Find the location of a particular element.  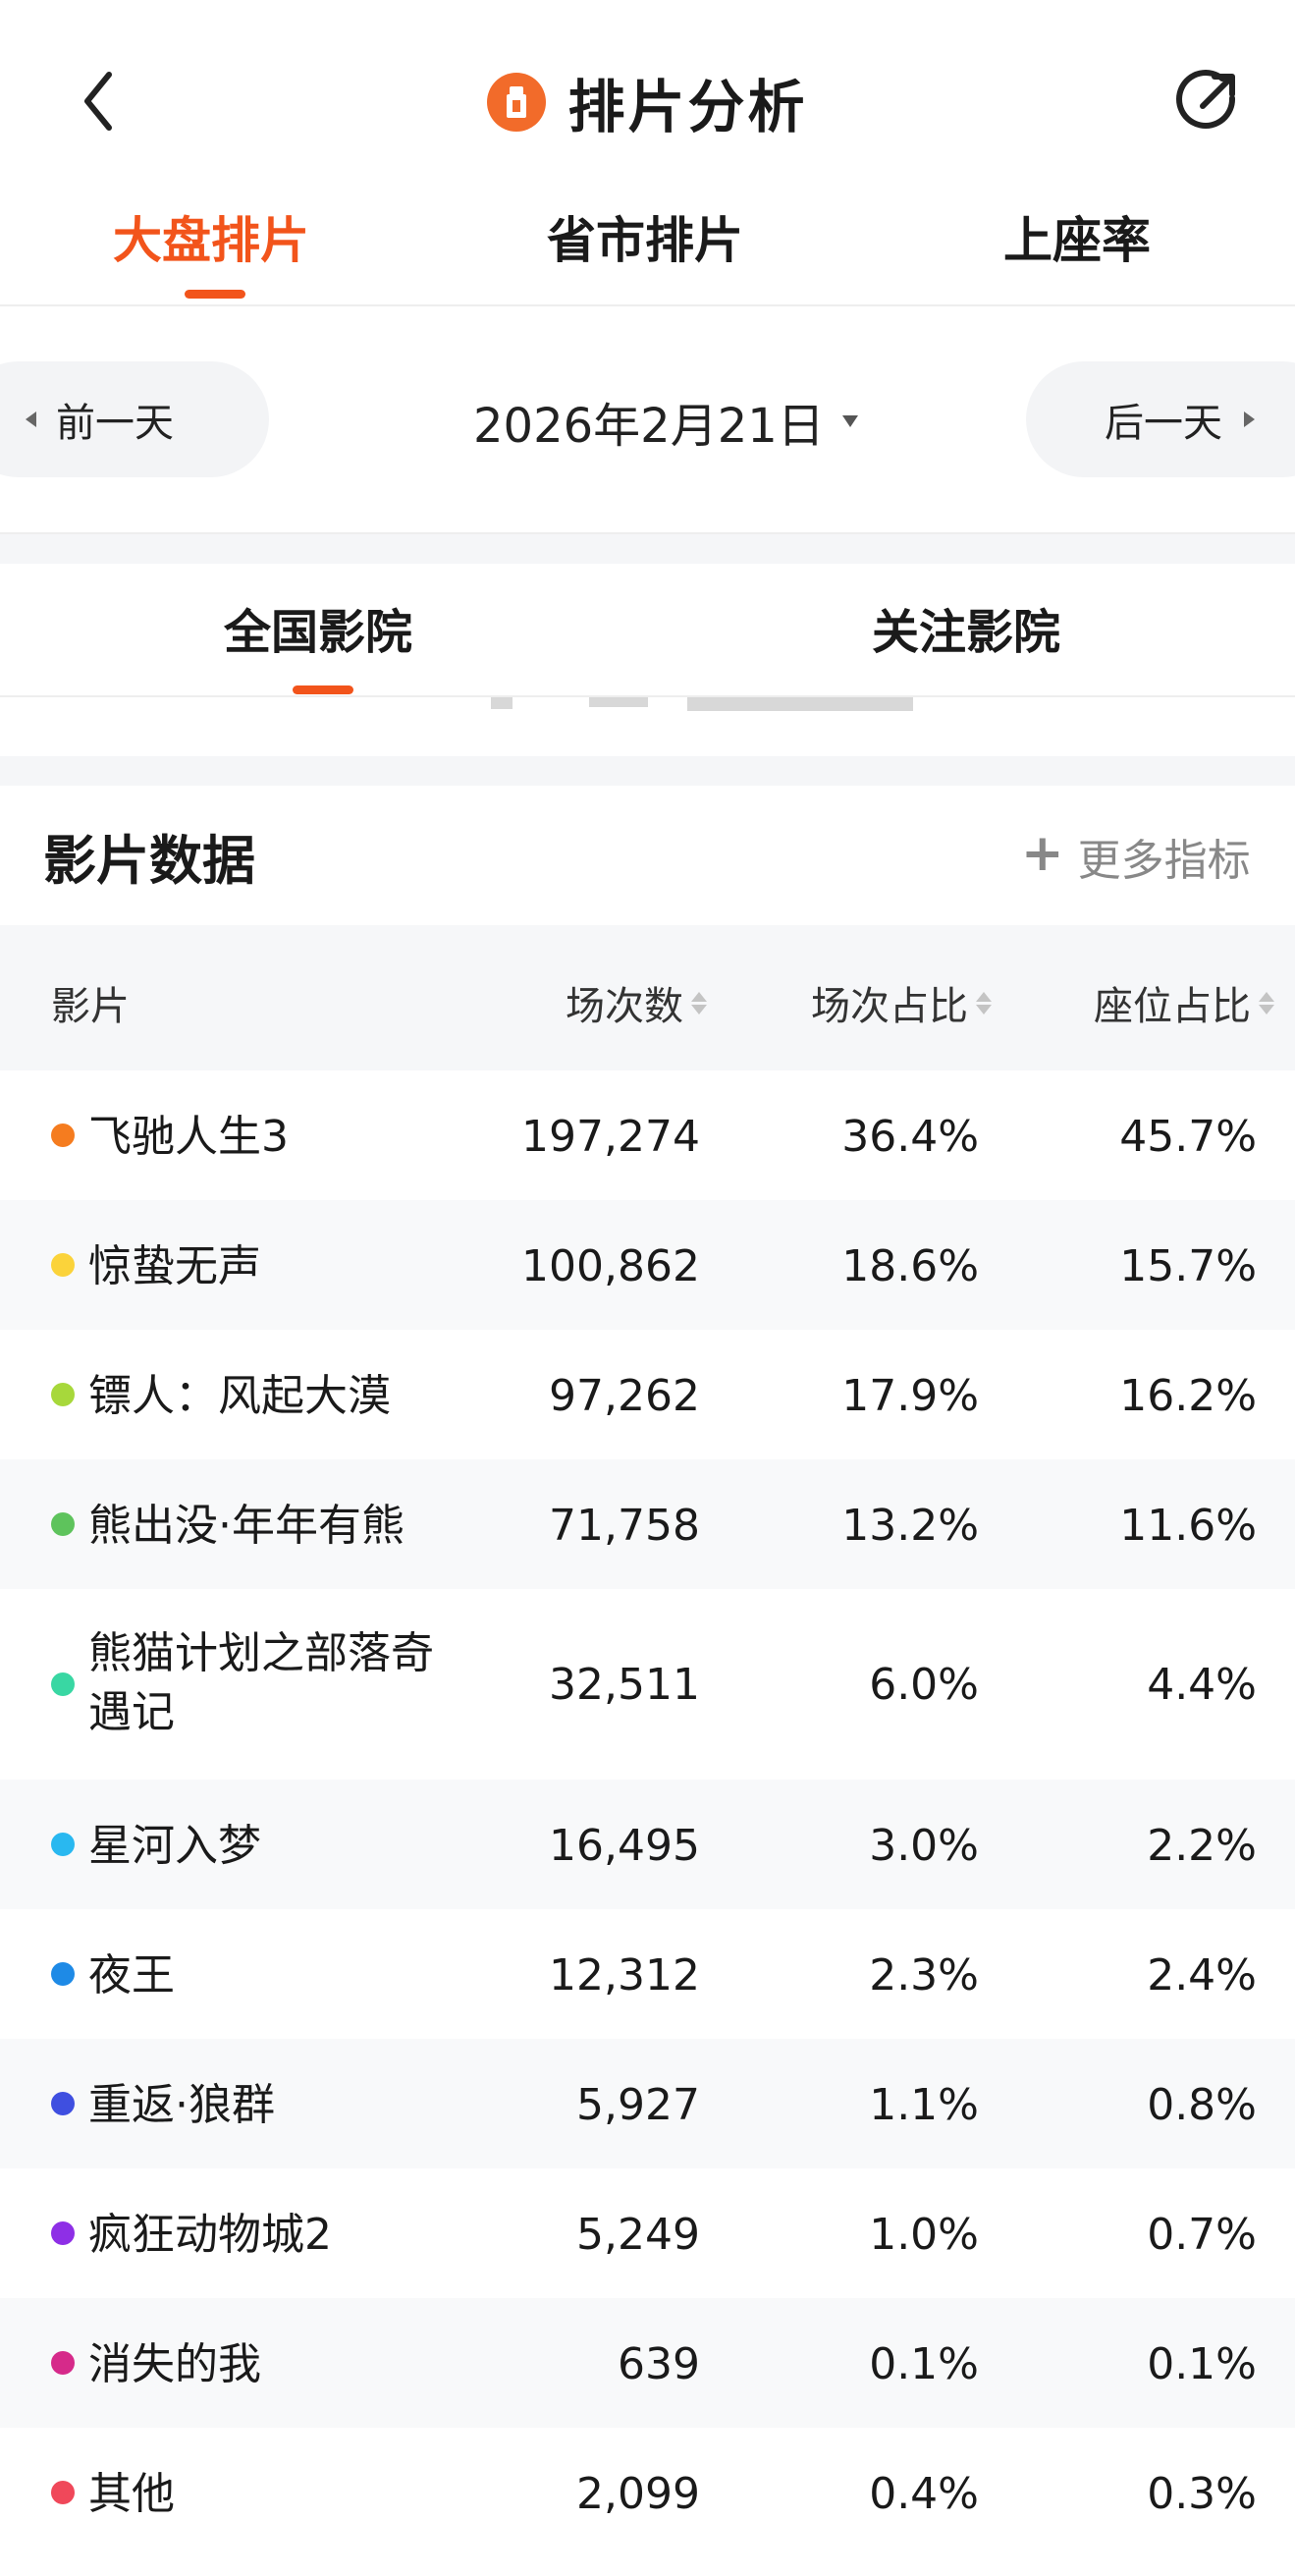

seat-share-value: 2.4% is located at coordinates (1202, 1976).